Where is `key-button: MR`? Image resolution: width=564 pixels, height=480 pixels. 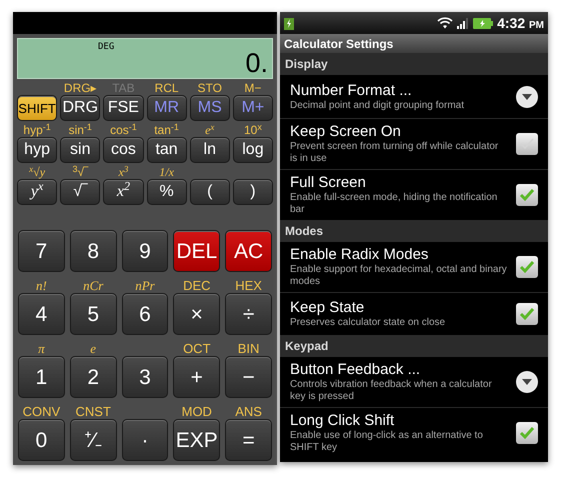
key-button: MR is located at coordinates (166, 108).